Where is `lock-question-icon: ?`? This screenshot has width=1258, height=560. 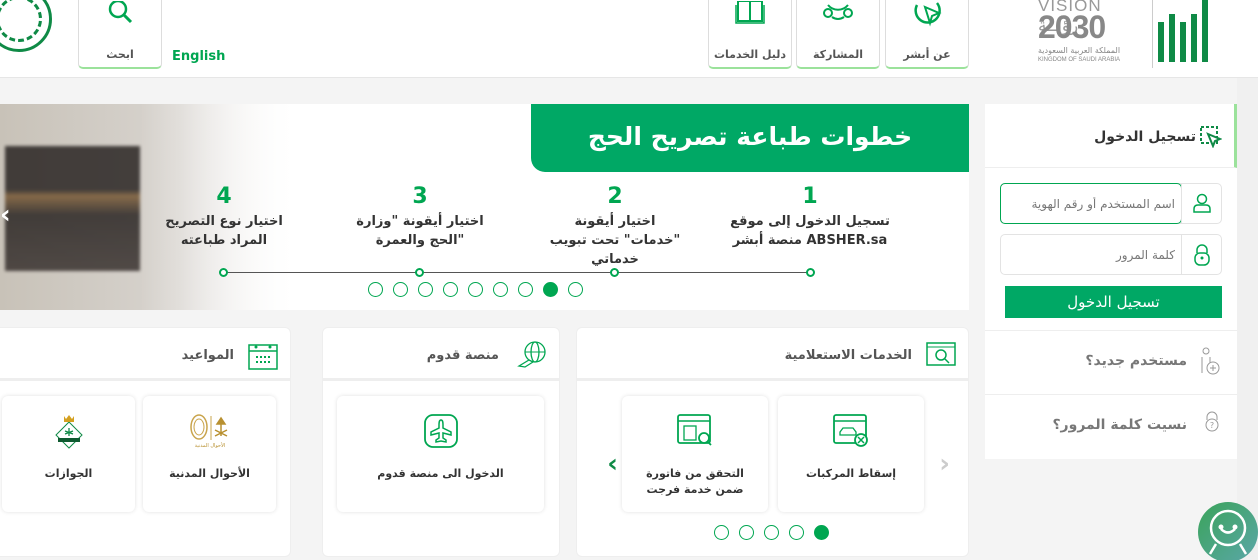
lock-question-icon: ? is located at coordinates (1212, 421).